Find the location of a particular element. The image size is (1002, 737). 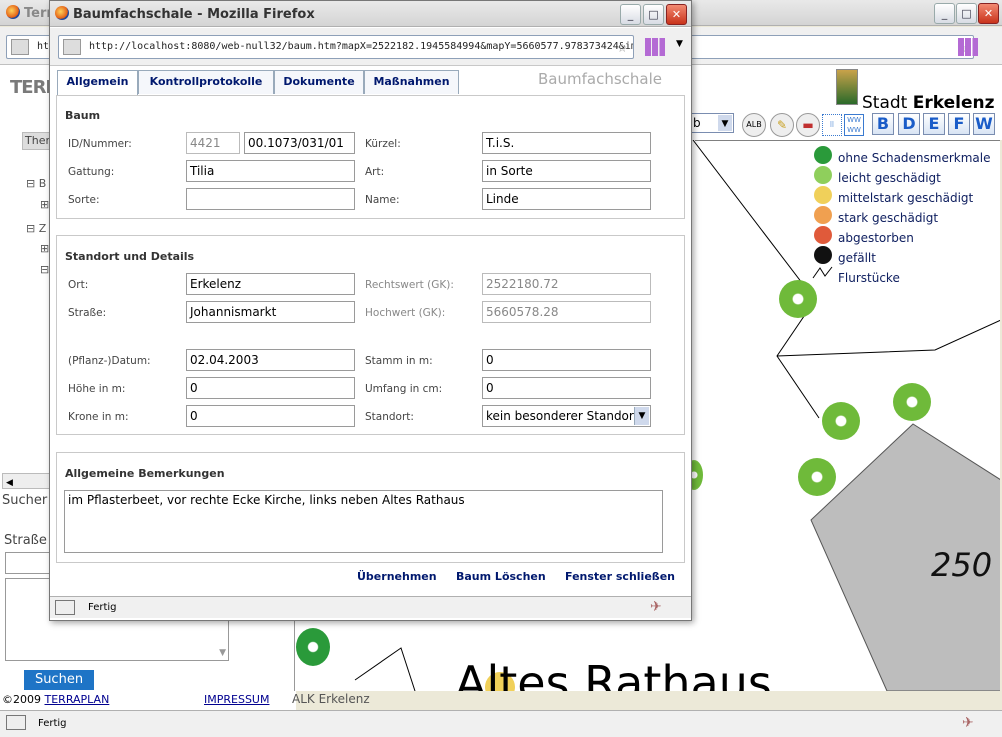

tree-item-label: Z is located at coordinates (42, 228).